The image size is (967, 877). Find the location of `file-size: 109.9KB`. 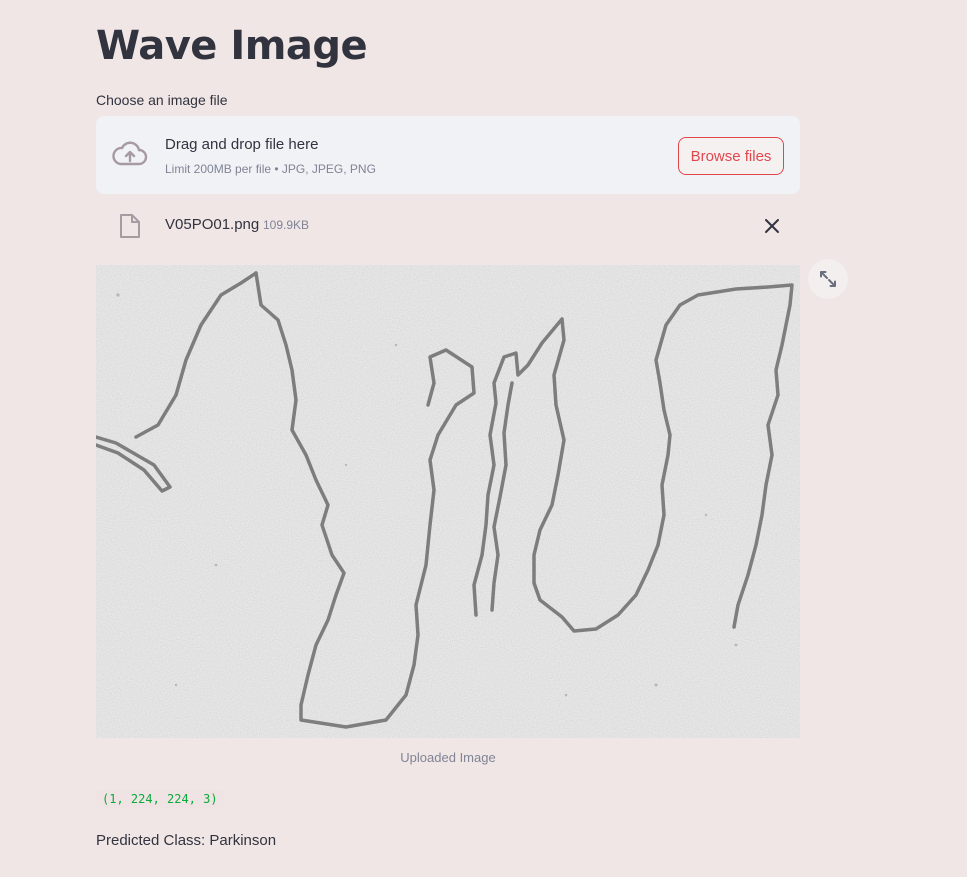

file-size: 109.9KB is located at coordinates (286, 225).